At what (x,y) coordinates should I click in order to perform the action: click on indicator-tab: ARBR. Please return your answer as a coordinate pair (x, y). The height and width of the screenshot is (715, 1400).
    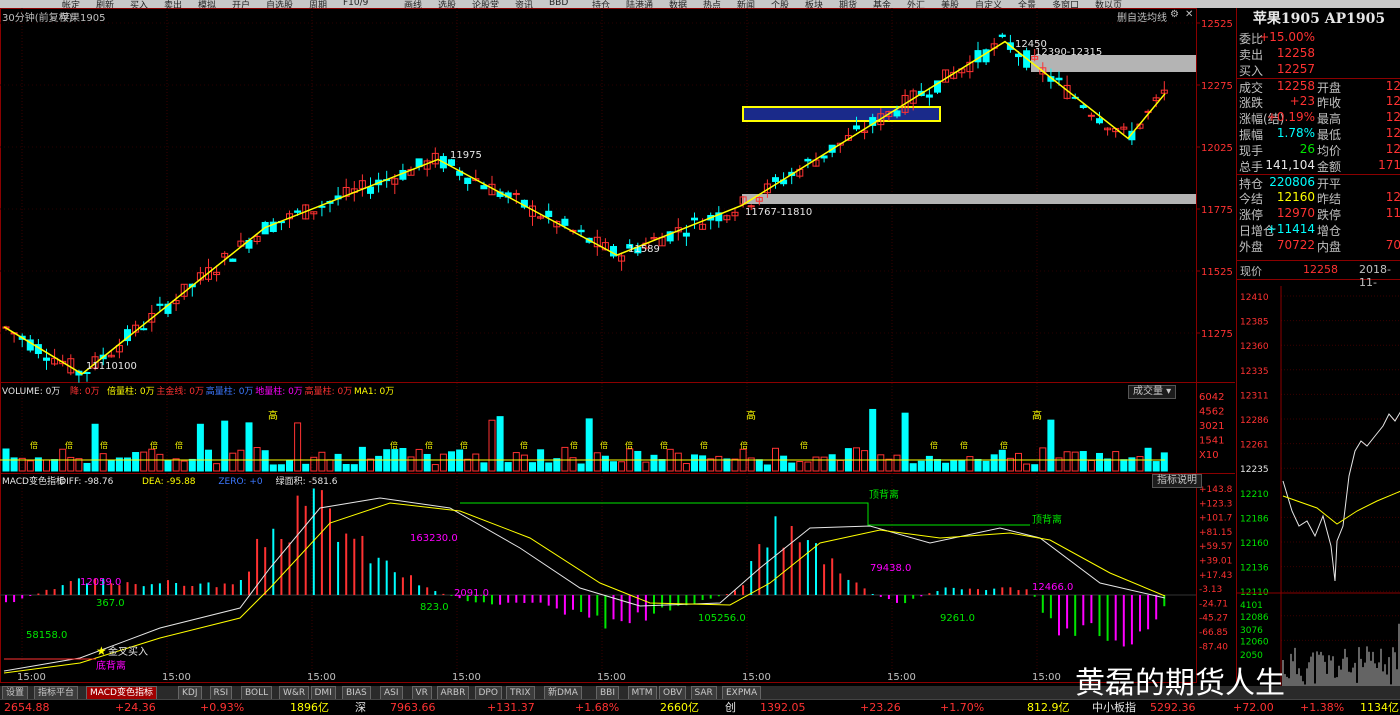
    Looking at the image, I should click on (453, 693).